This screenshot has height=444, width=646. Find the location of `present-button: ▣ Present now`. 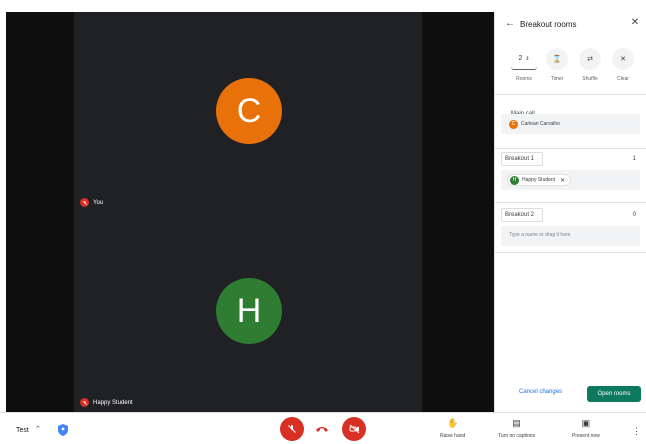

present-button: ▣ Present now is located at coordinates (586, 428).